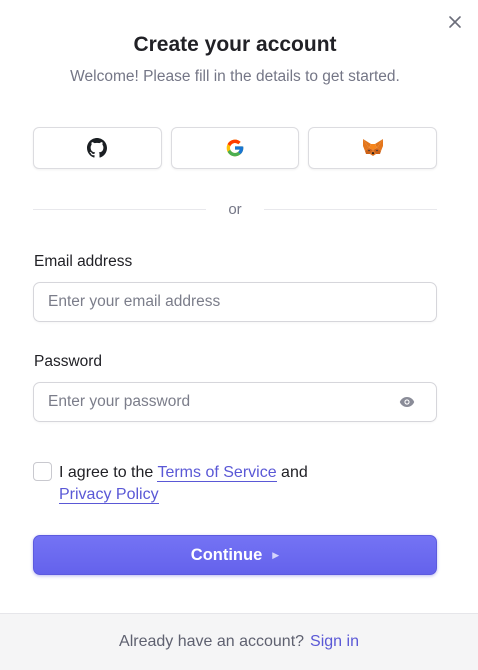 The image size is (478, 670). I want to click on page-title: Create your account, so click(235, 44).